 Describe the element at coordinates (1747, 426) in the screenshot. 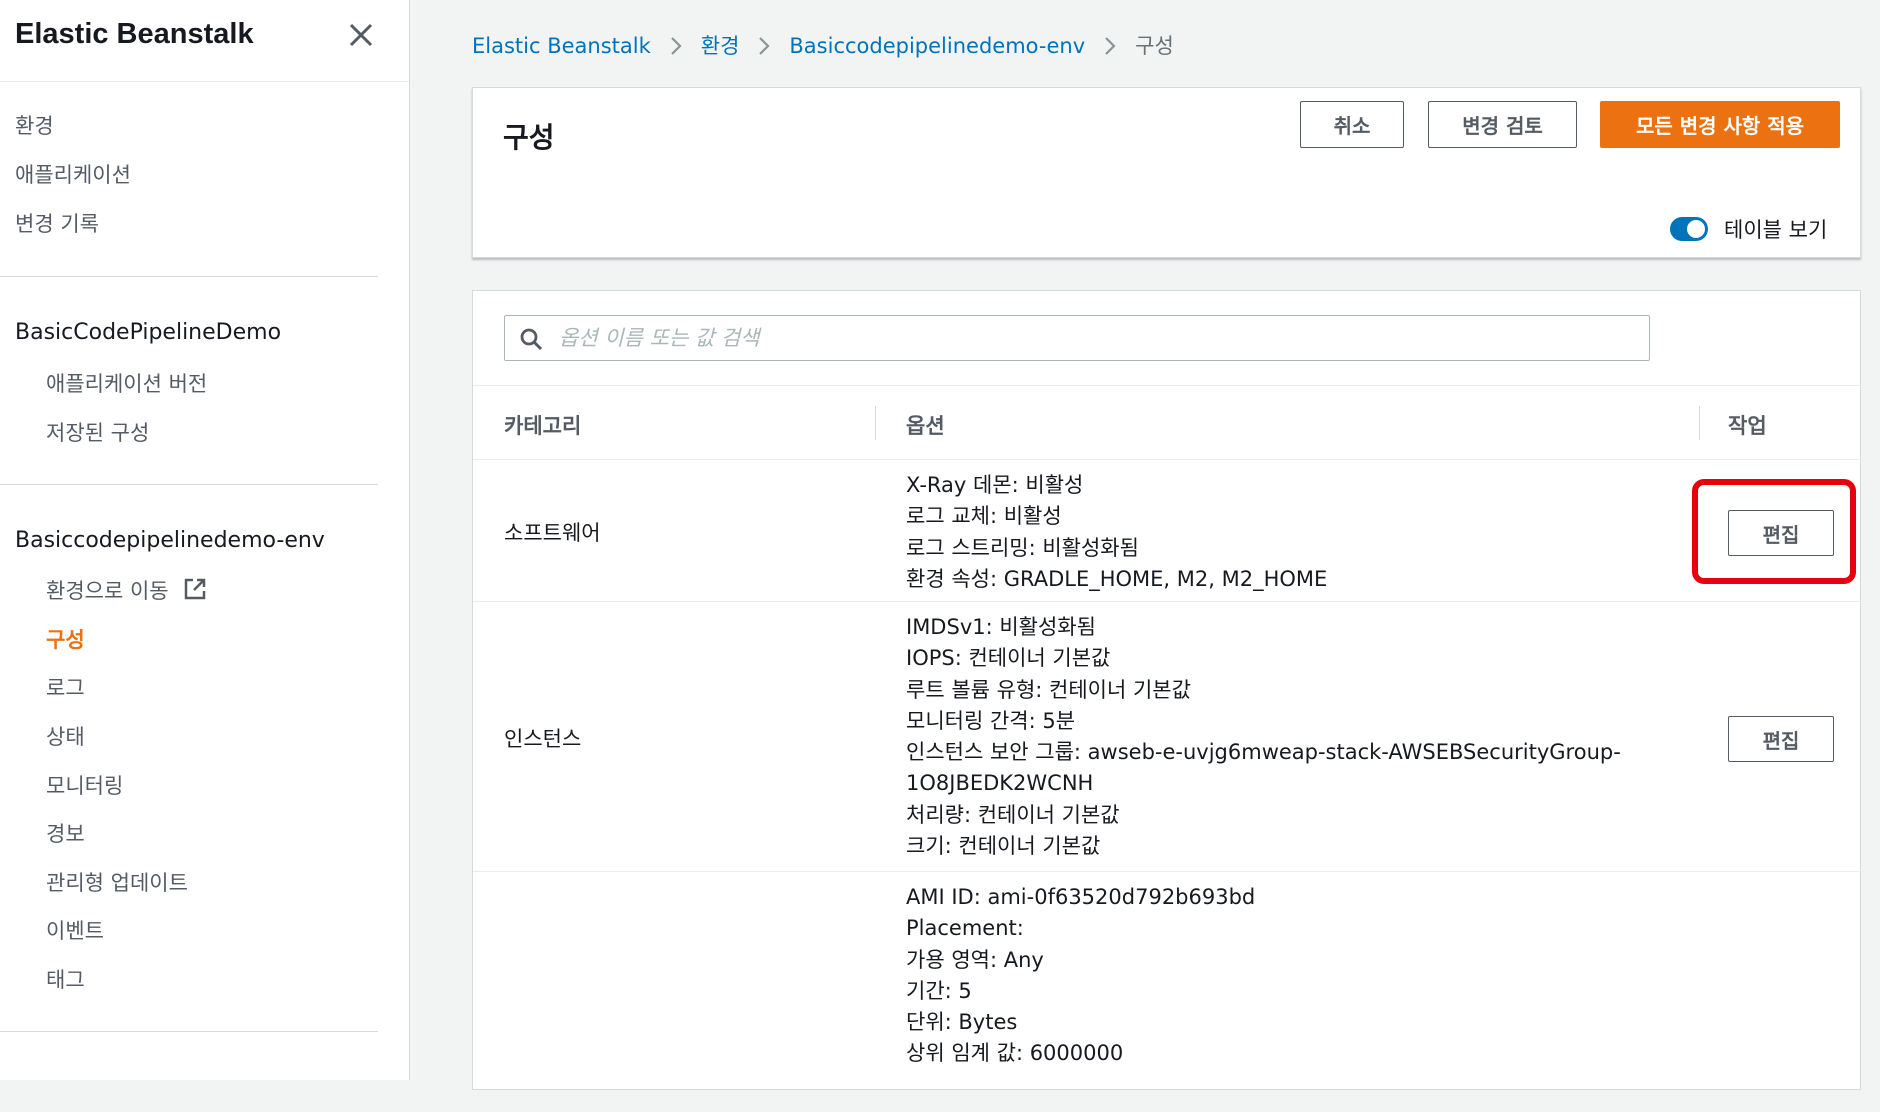

I see `column-header-actions: 작업` at that location.